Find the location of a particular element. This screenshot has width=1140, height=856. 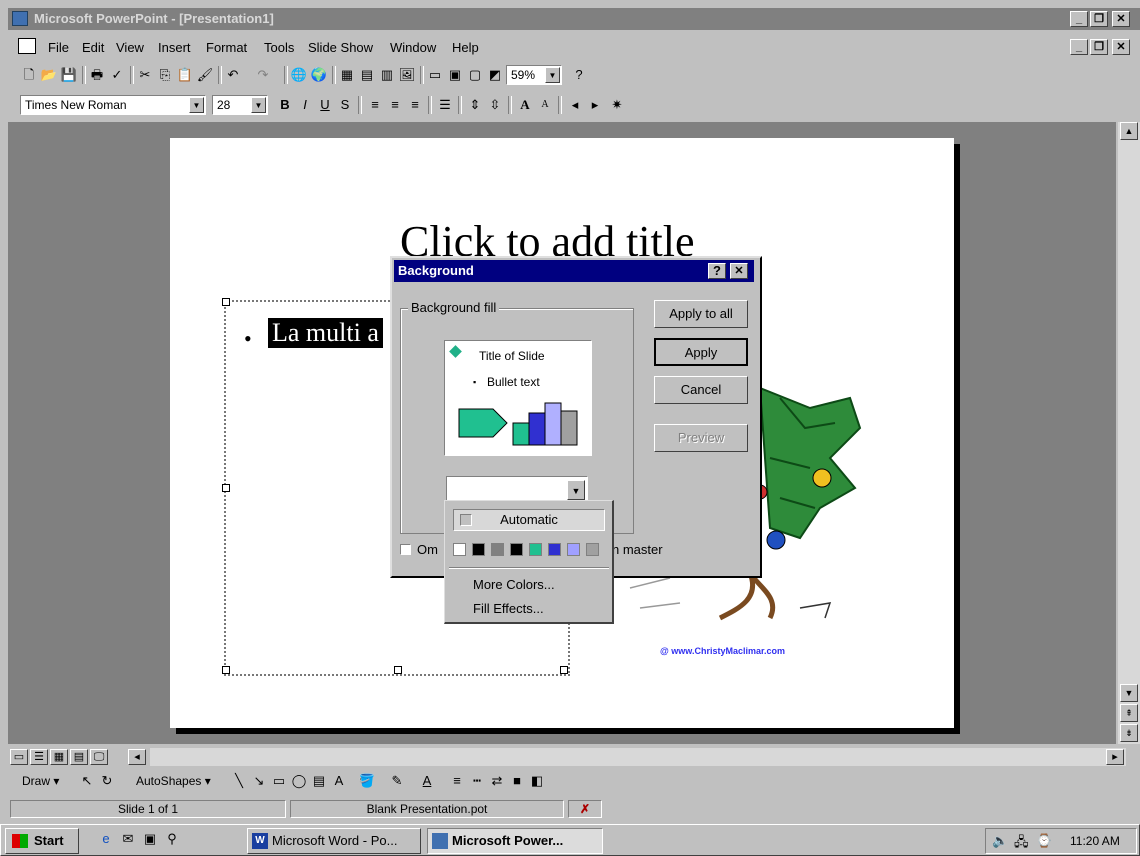

menu-format: Format is located at coordinates (226, 47).